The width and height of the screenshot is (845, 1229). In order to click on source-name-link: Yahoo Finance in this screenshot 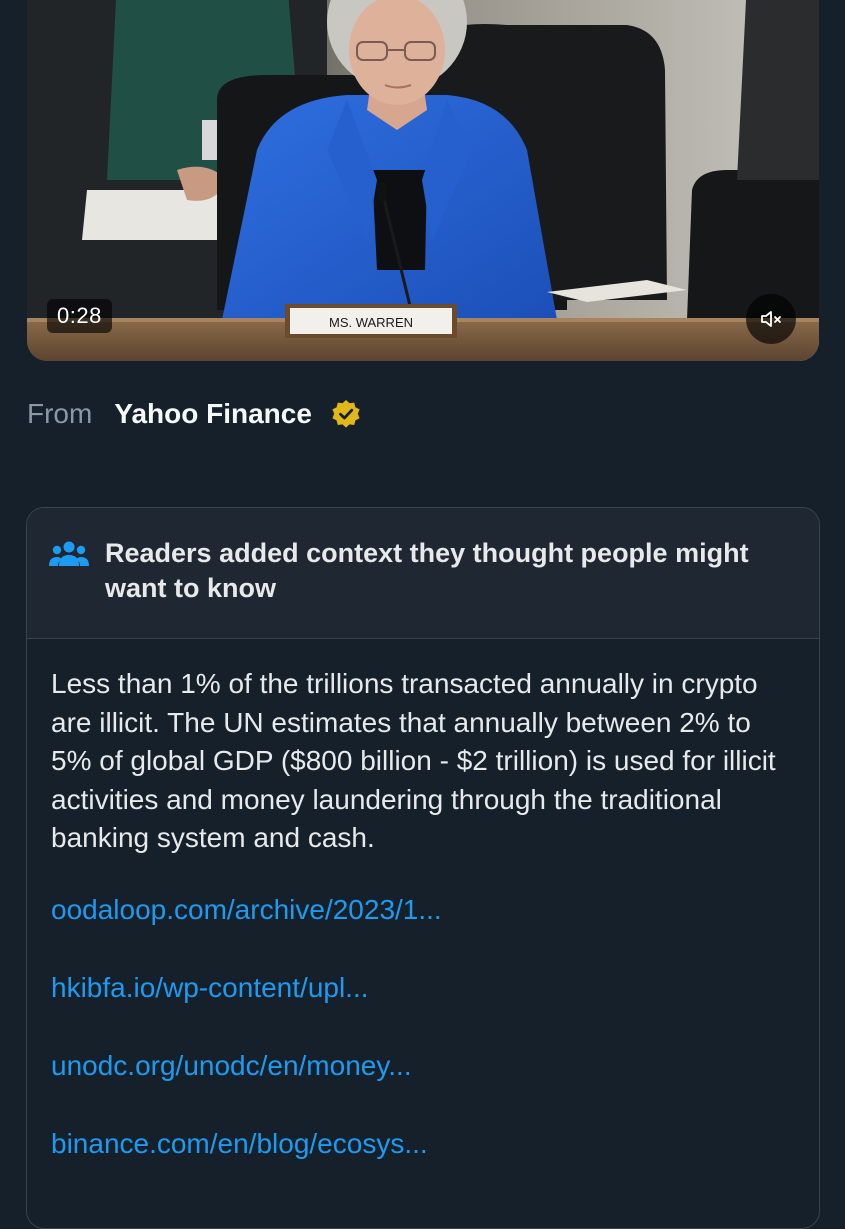, I will do `click(213, 414)`.